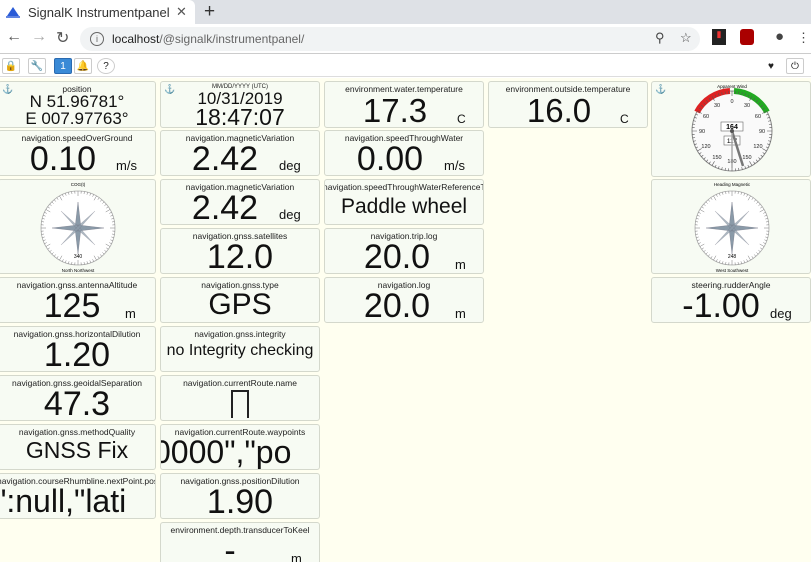  Describe the element at coordinates (747, 106) in the screenshot. I see `wind-tick-label: 30` at that location.